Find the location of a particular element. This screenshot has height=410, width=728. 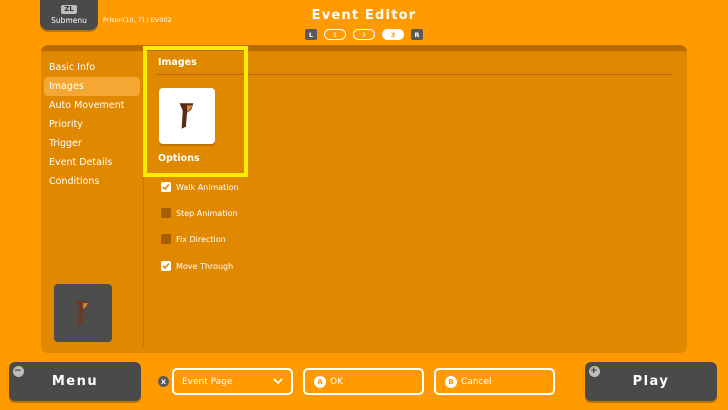

sidebar-item-conditions: Conditions is located at coordinates (92, 181).